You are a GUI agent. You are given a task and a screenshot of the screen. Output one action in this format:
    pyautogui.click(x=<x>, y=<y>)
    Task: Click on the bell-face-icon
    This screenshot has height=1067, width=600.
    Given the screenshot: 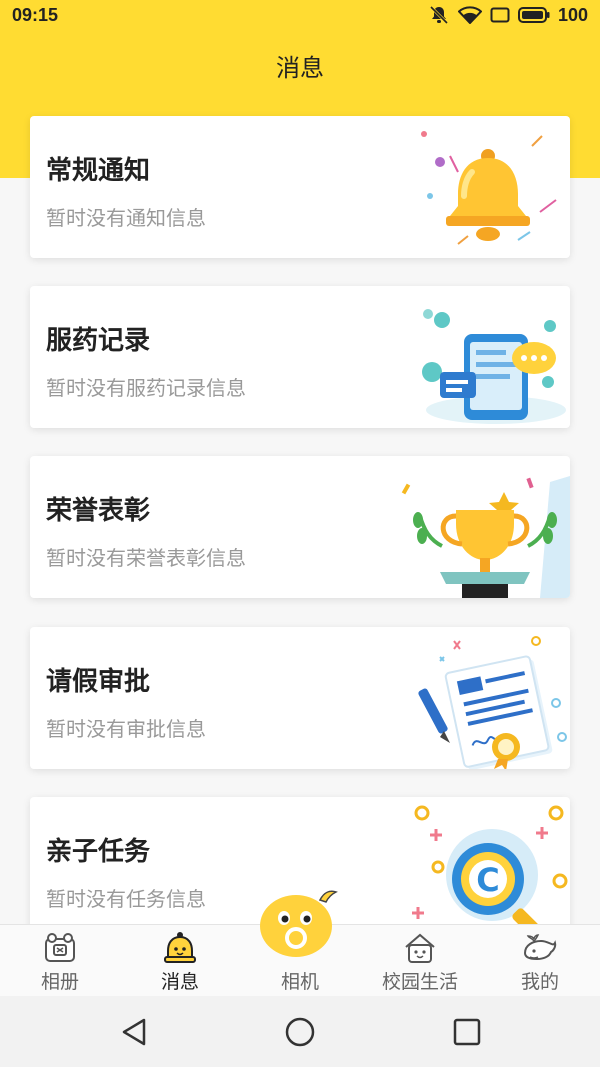 What is the action you would take?
    pyautogui.click(x=180, y=947)
    